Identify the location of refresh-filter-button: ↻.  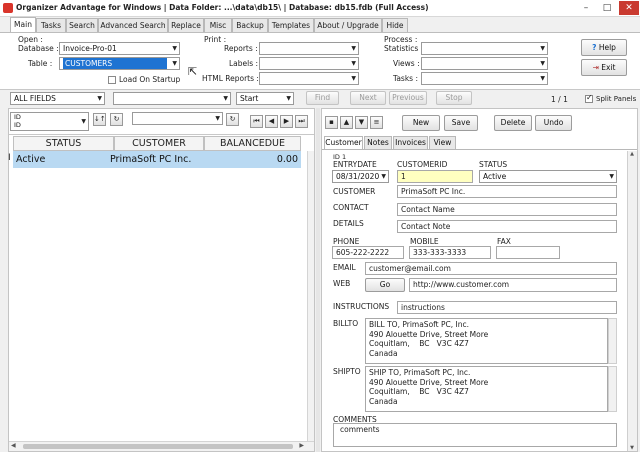
(232, 119).